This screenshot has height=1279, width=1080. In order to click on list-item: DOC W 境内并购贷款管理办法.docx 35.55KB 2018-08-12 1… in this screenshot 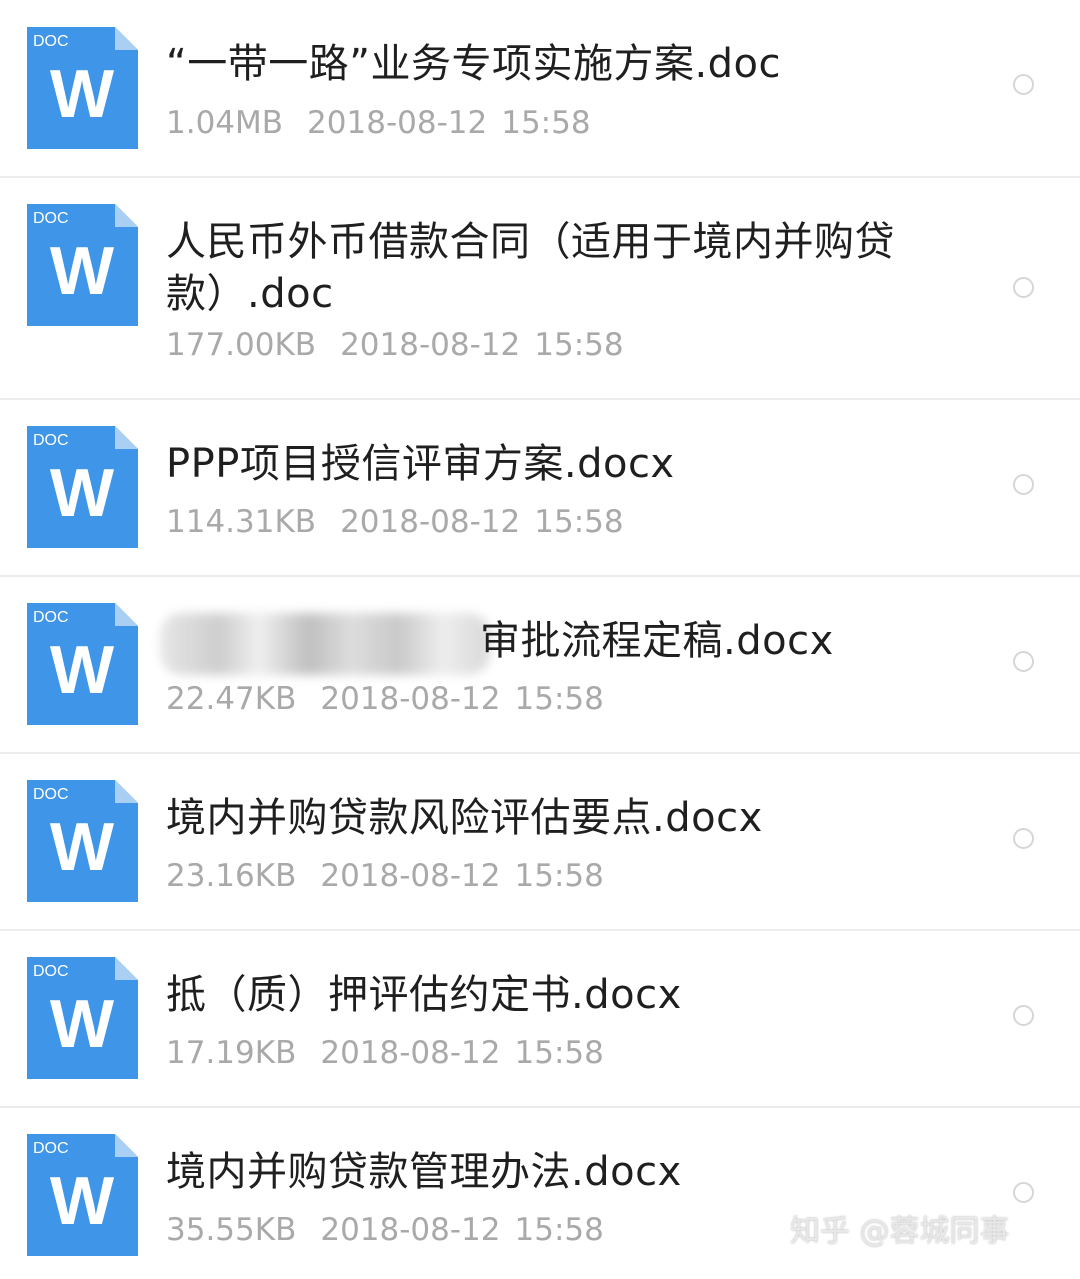, I will do `click(540, 1193)`.